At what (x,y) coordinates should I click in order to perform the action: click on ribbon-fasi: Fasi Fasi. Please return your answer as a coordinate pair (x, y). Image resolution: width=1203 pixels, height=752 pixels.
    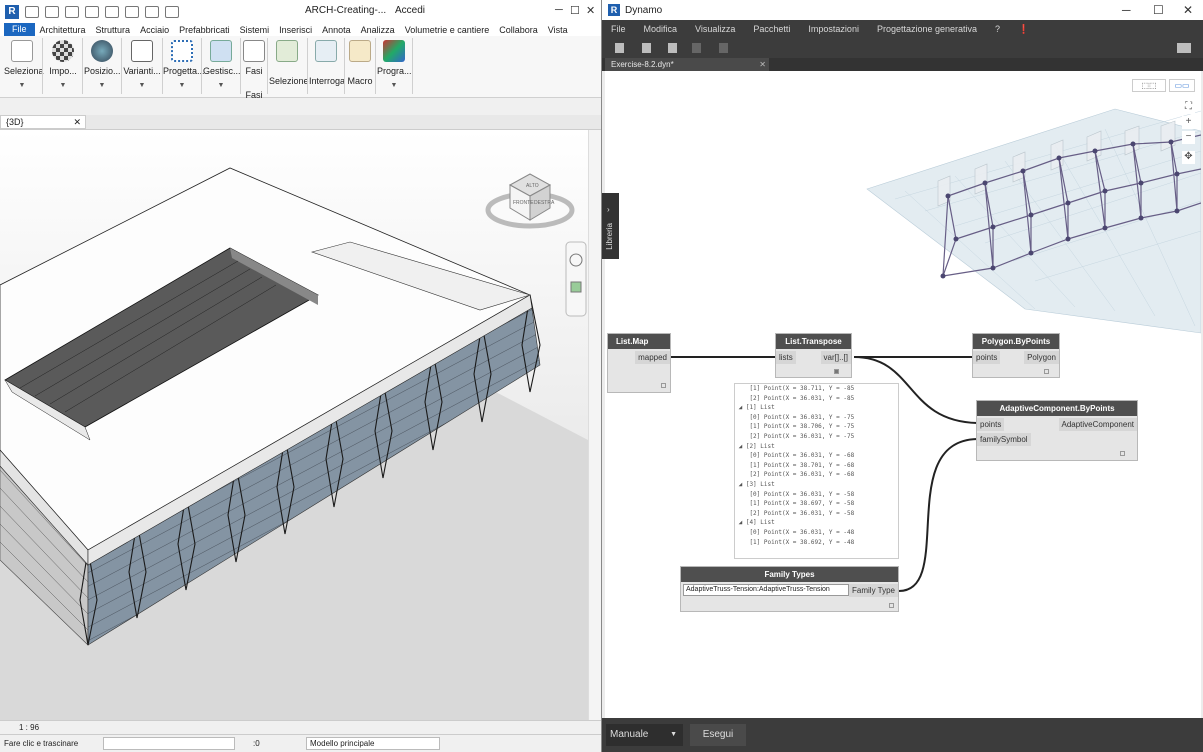
    Looking at the image, I should click on (254, 69).